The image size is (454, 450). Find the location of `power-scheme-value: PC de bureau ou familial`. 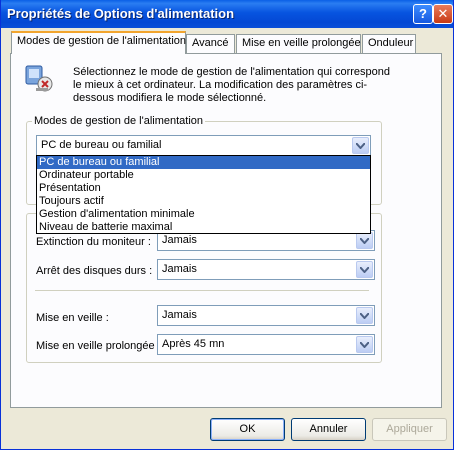

power-scheme-value: PC de bureau ou familial is located at coordinates (101, 145).